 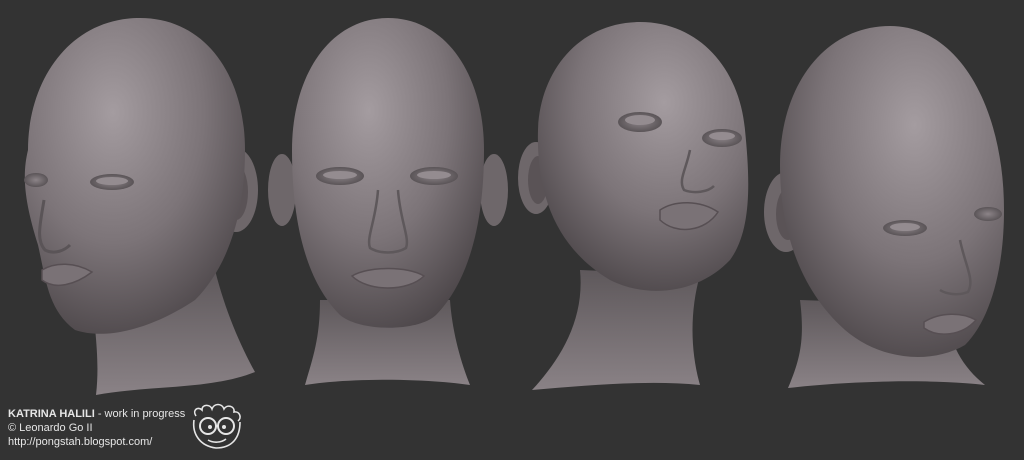 I want to click on cartoon-face-with-glasses-icon, so click(x=216, y=426).